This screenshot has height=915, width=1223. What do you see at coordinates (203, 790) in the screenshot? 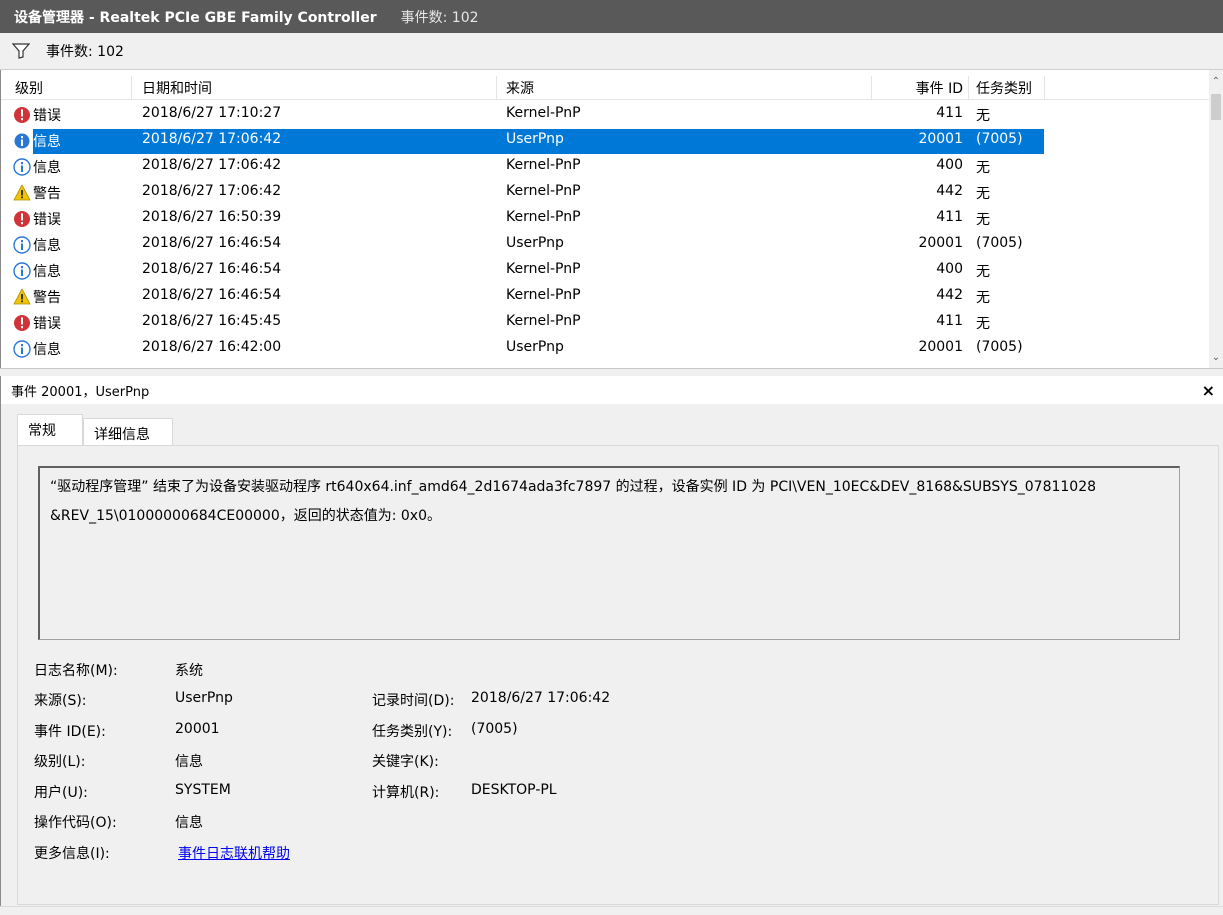
I see `user-value: SYSTEM` at bounding box center [203, 790].